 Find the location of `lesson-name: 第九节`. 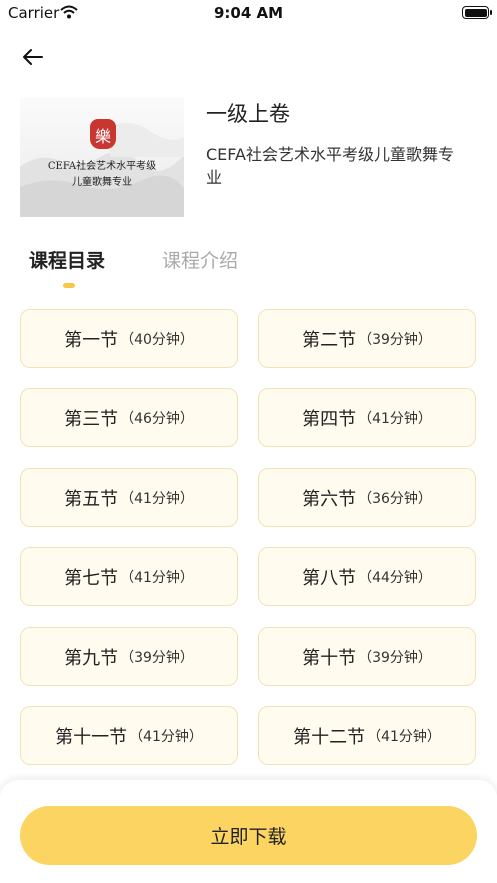

lesson-name: 第九节 is located at coordinates (91, 658).